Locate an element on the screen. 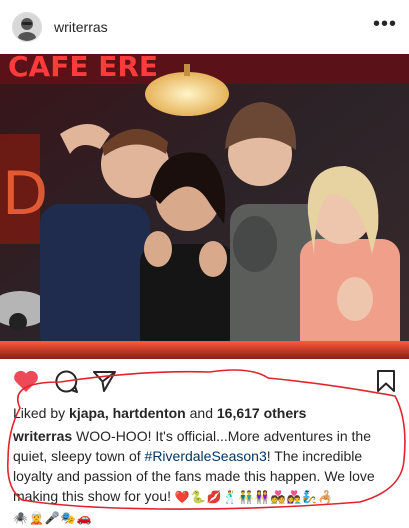  post-username: writerras is located at coordinates (213, 27).